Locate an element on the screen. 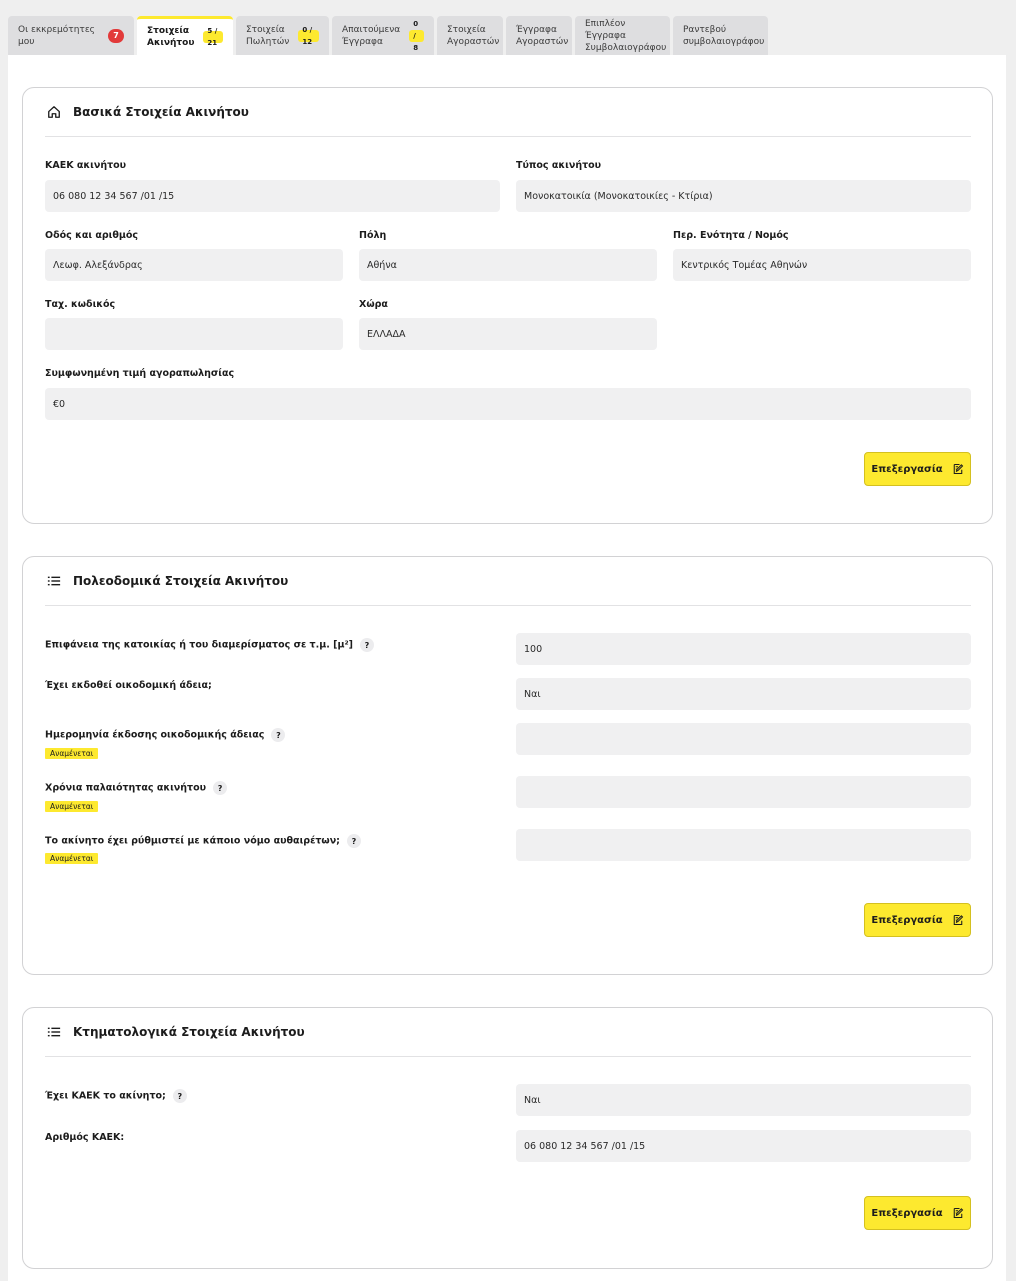 This screenshot has height=1281, width=1016. property-type-label: Τύπος ακινήτου is located at coordinates (559, 165).